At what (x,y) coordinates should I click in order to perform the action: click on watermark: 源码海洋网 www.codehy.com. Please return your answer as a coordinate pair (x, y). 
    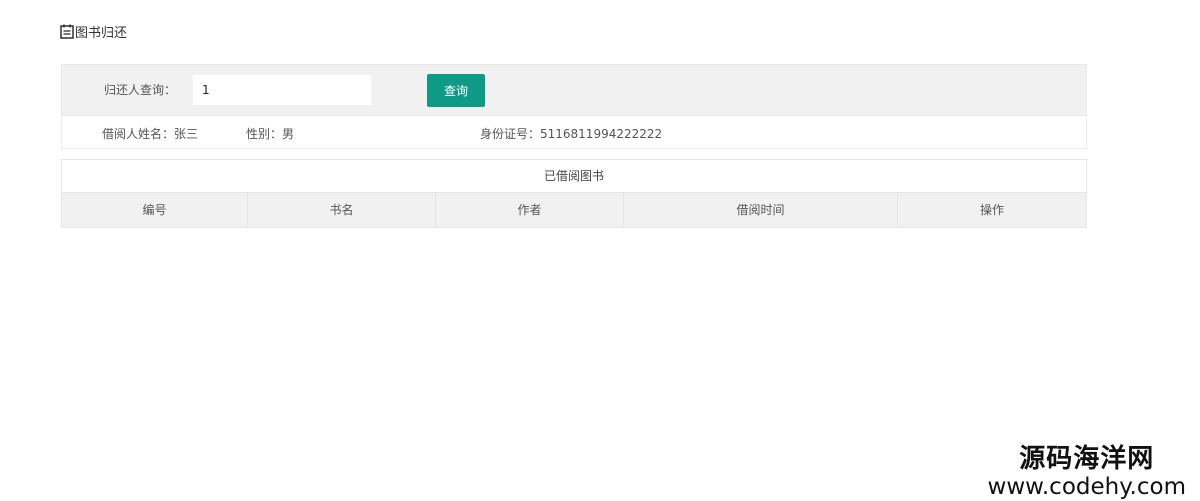
    Looking at the image, I should click on (1087, 472).